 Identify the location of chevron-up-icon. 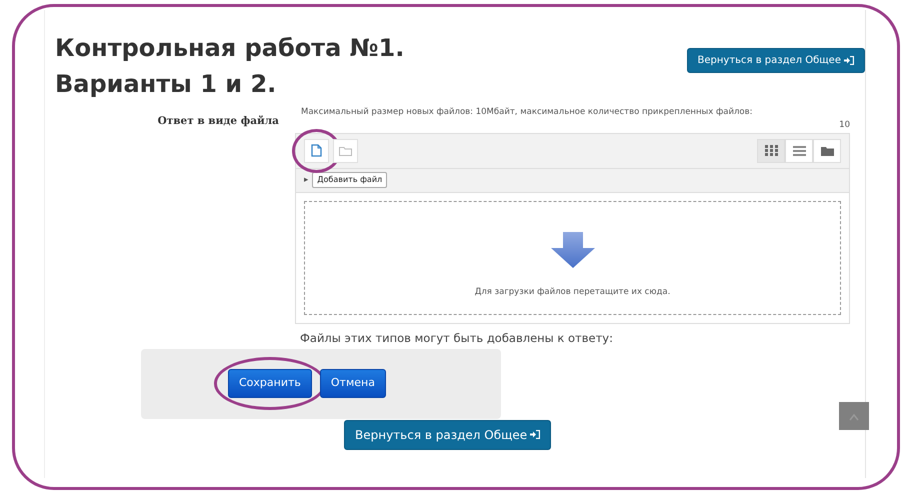
(854, 416).